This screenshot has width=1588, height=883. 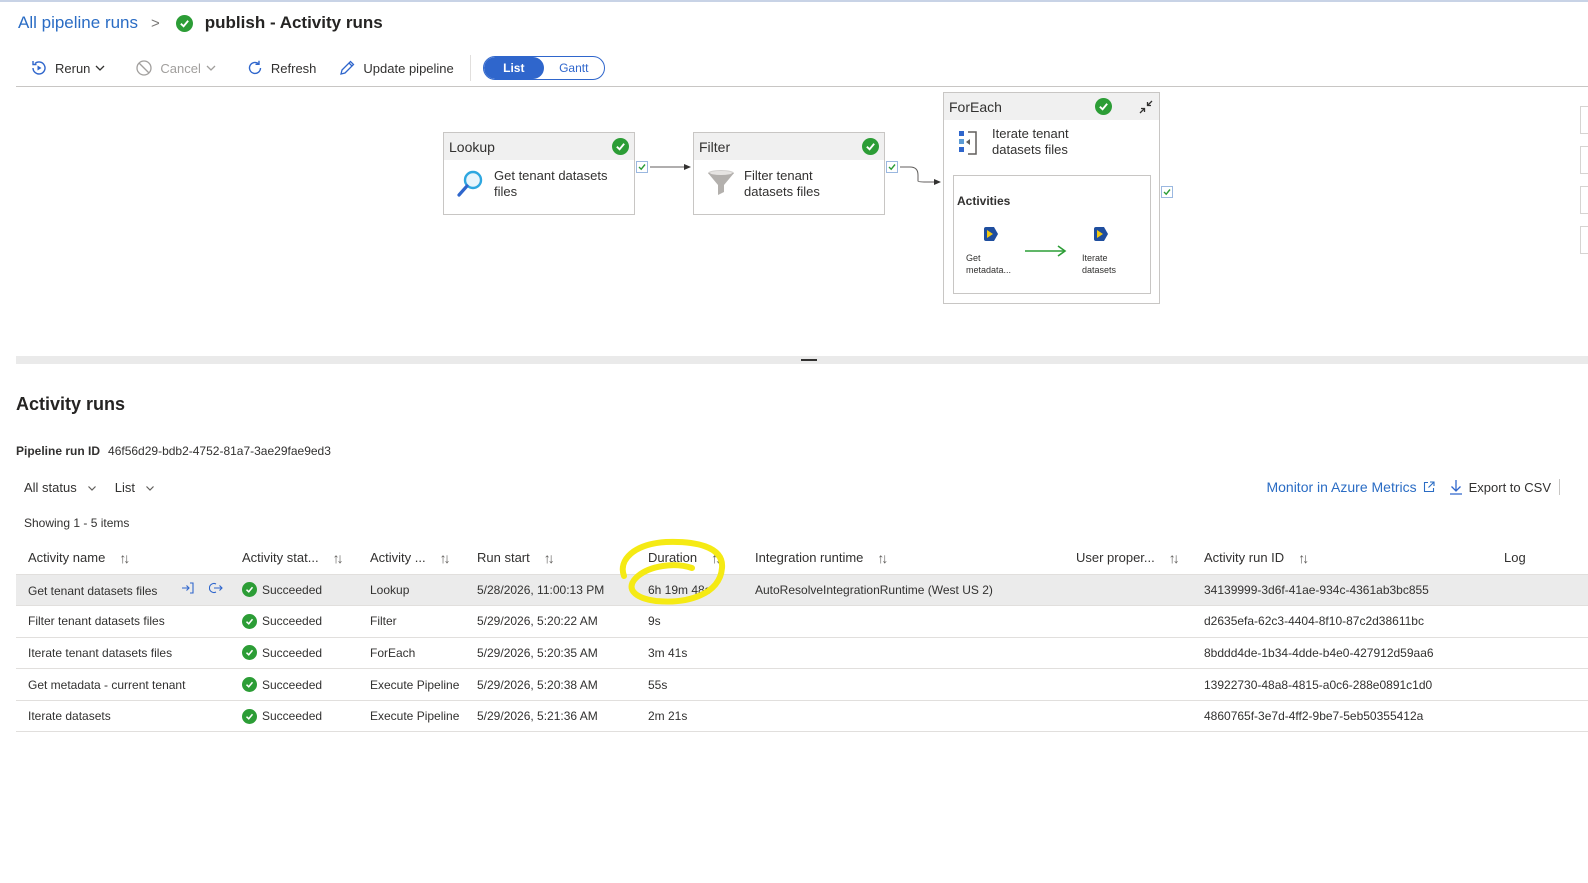 I want to click on cell-activity-name: Filter tenant datasets files, so click(x=123, y=621).